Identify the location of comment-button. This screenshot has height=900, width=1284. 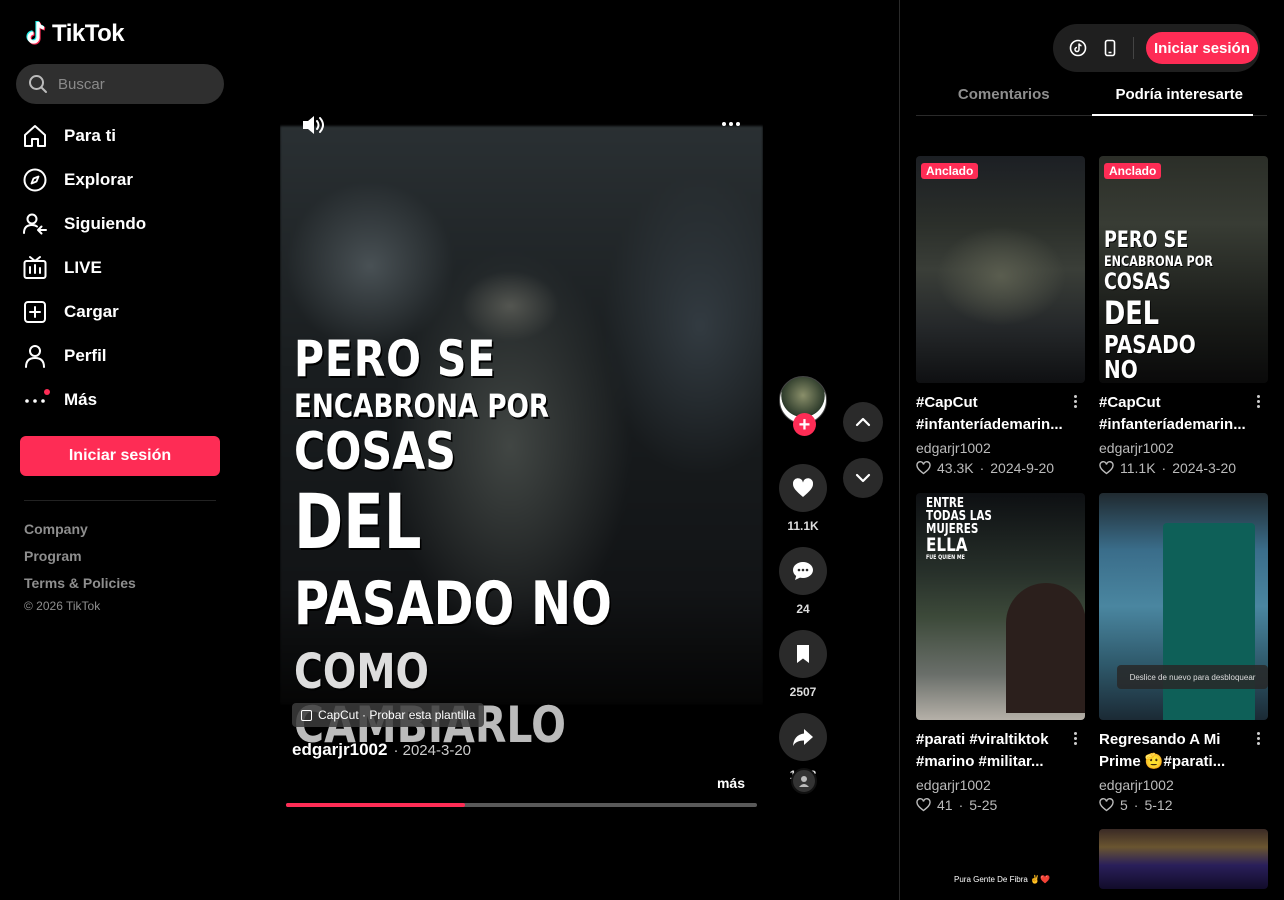
(803, 571).